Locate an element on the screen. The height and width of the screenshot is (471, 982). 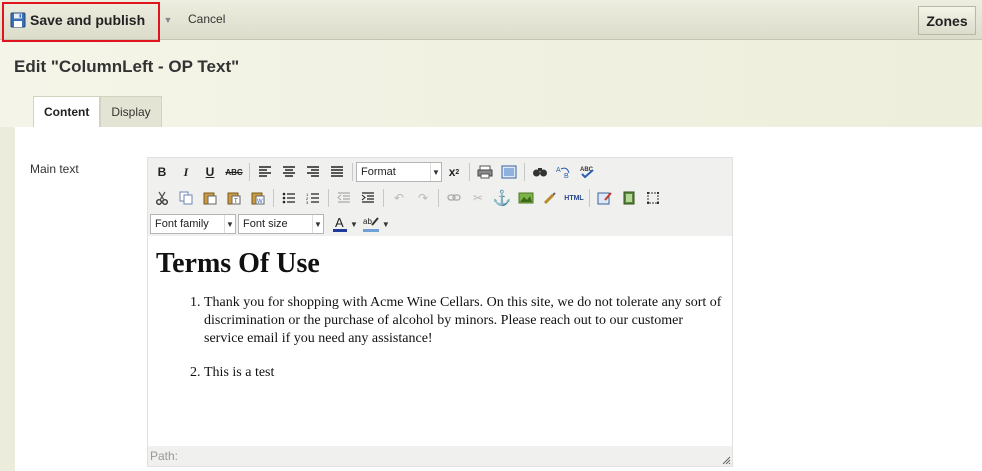
background-color-button: ab ▼ is located at coordinates (376, 224).